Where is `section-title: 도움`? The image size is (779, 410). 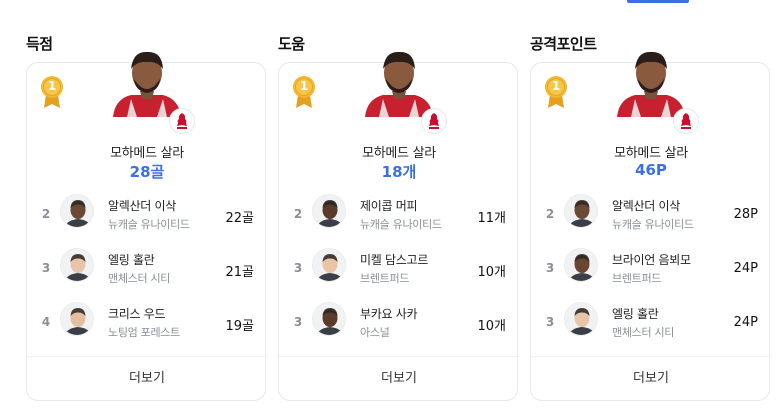 section-title: 도움 is located at coordinates (291, 44).